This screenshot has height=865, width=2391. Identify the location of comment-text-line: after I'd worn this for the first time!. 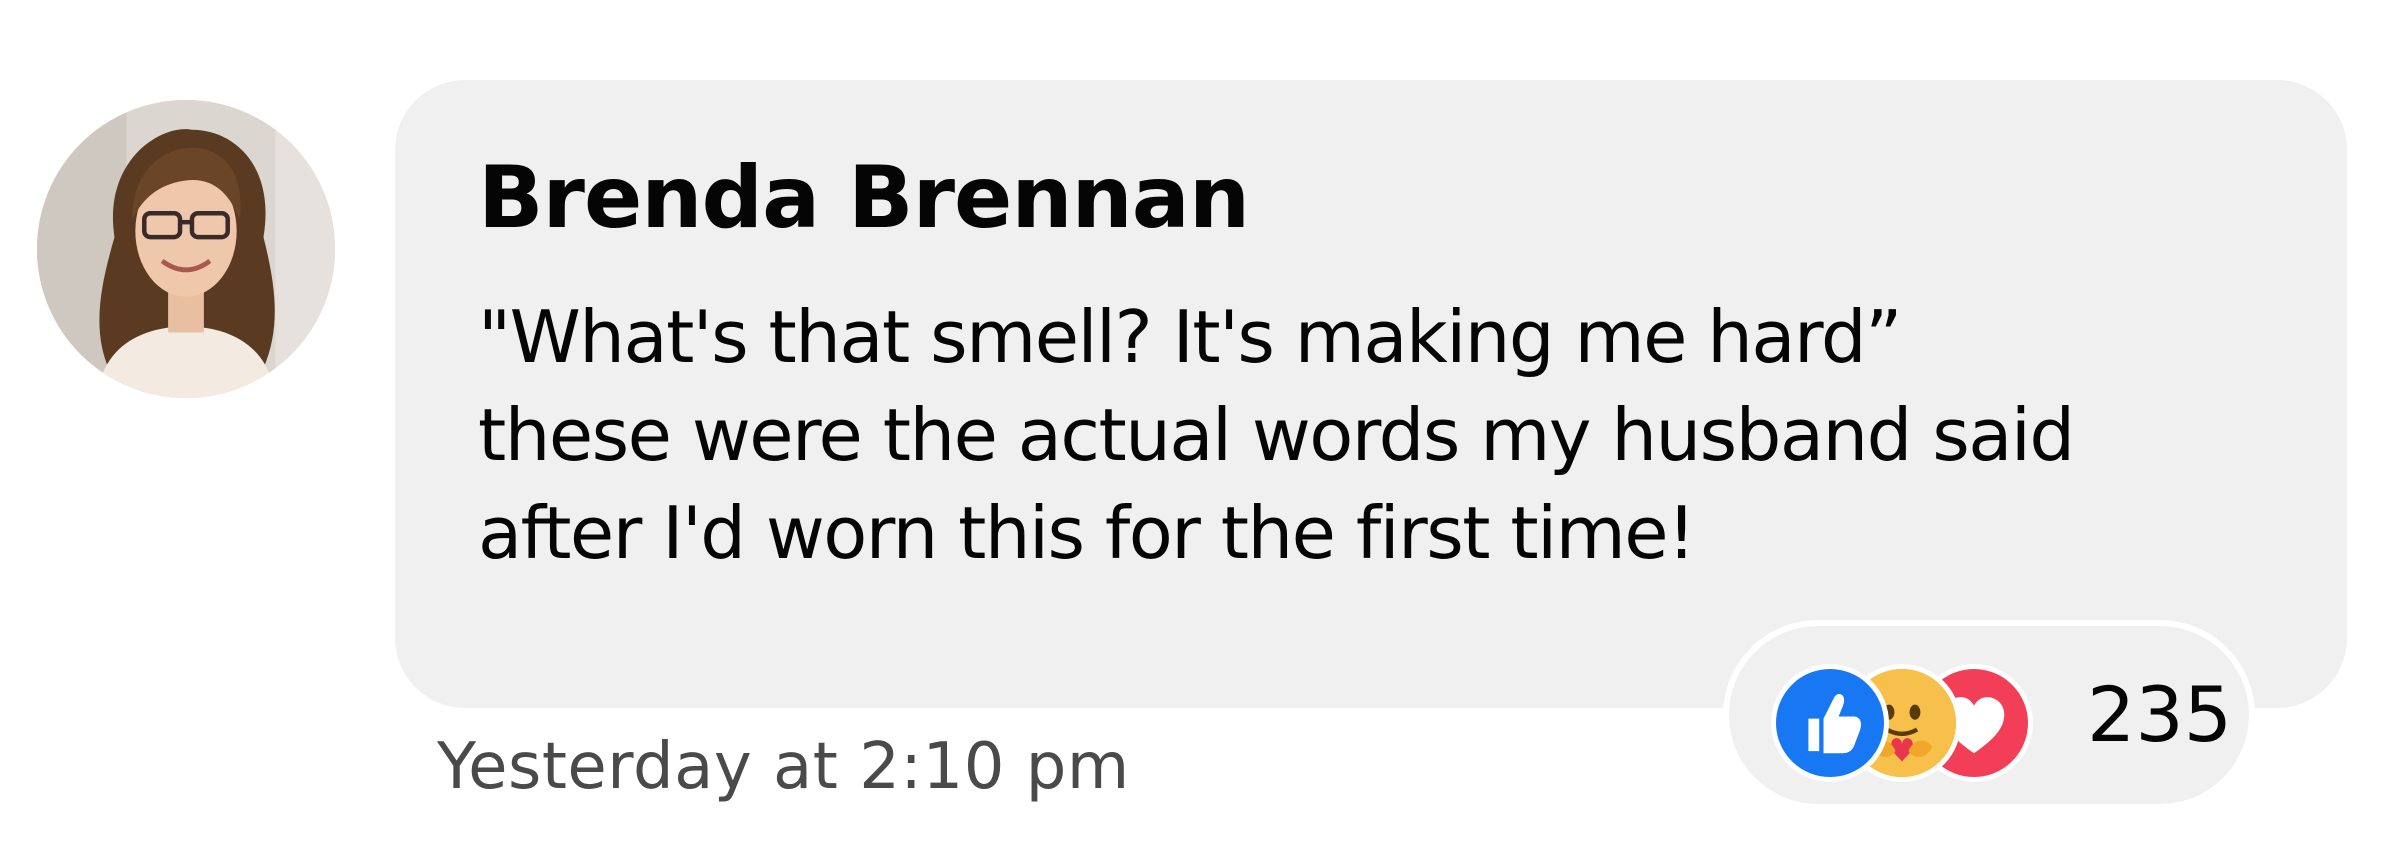
(1087, 533).